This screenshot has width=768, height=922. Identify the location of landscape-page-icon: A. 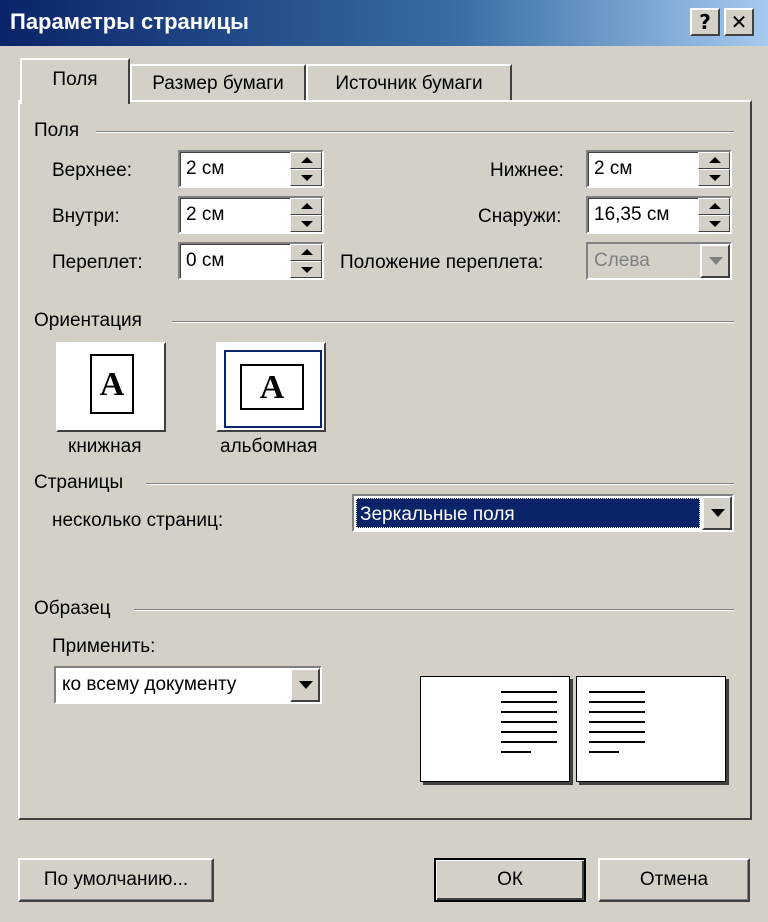
(272, 387).